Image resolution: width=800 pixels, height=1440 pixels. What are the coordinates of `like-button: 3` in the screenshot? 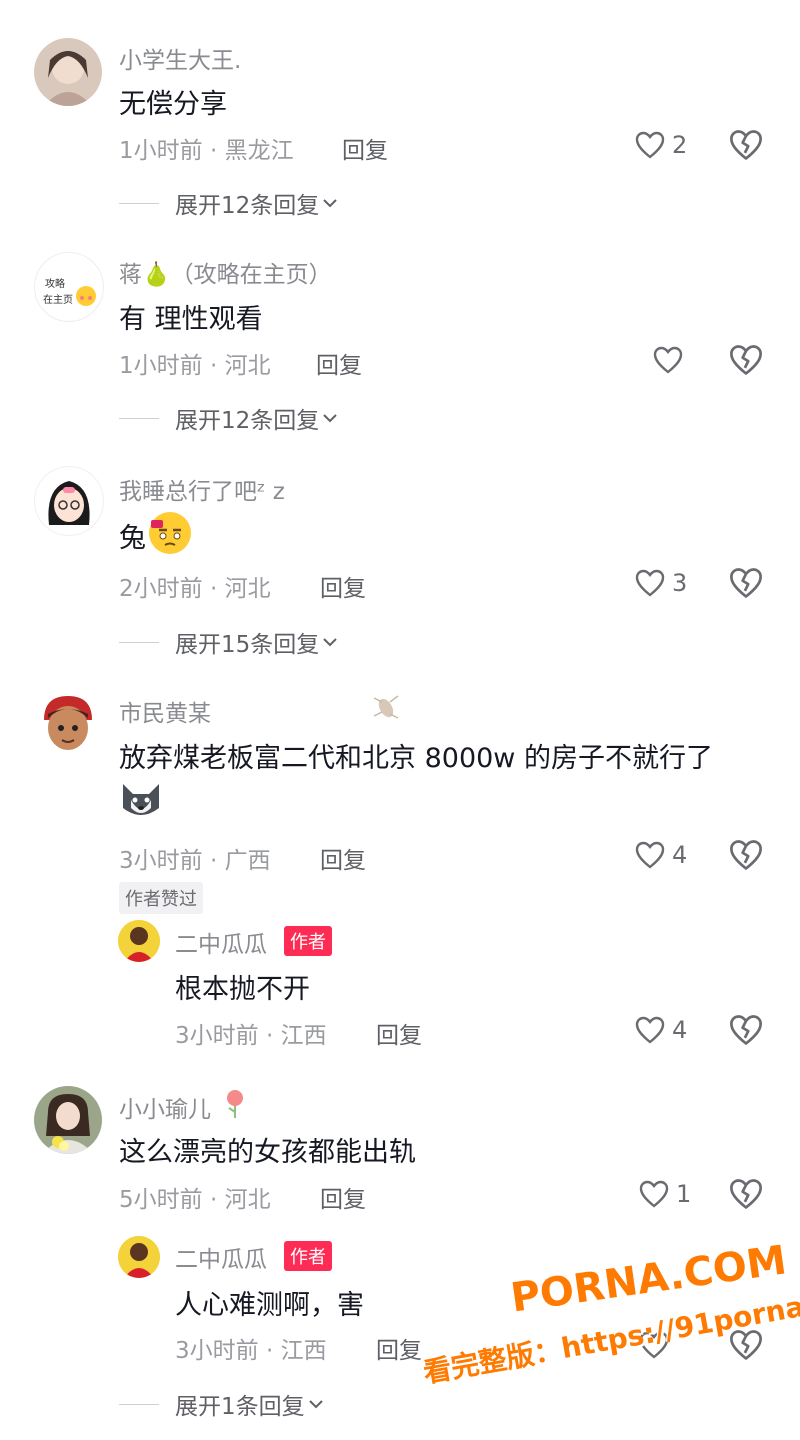 It's located at (660, 583).